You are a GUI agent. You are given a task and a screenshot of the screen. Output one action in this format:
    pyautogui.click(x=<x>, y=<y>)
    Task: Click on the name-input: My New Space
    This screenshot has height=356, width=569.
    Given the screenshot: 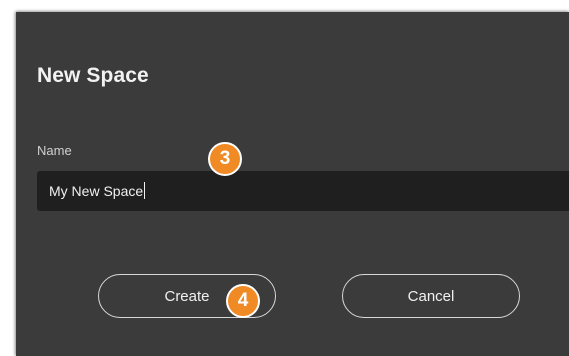 What is the action you would take?
    pyautogui.click(x=303, y=191)
    